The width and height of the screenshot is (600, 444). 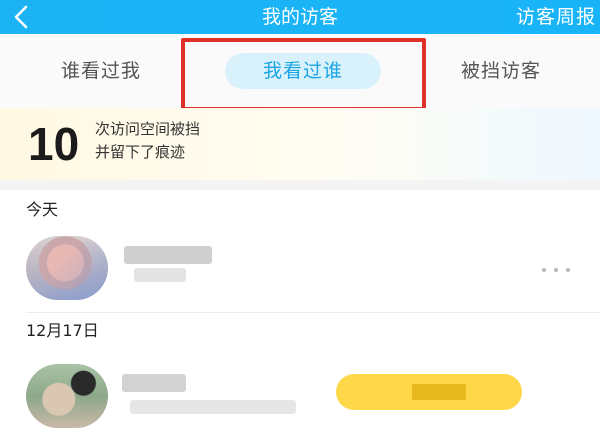 I want to click on more-options-button, so click(x=556, y=270).